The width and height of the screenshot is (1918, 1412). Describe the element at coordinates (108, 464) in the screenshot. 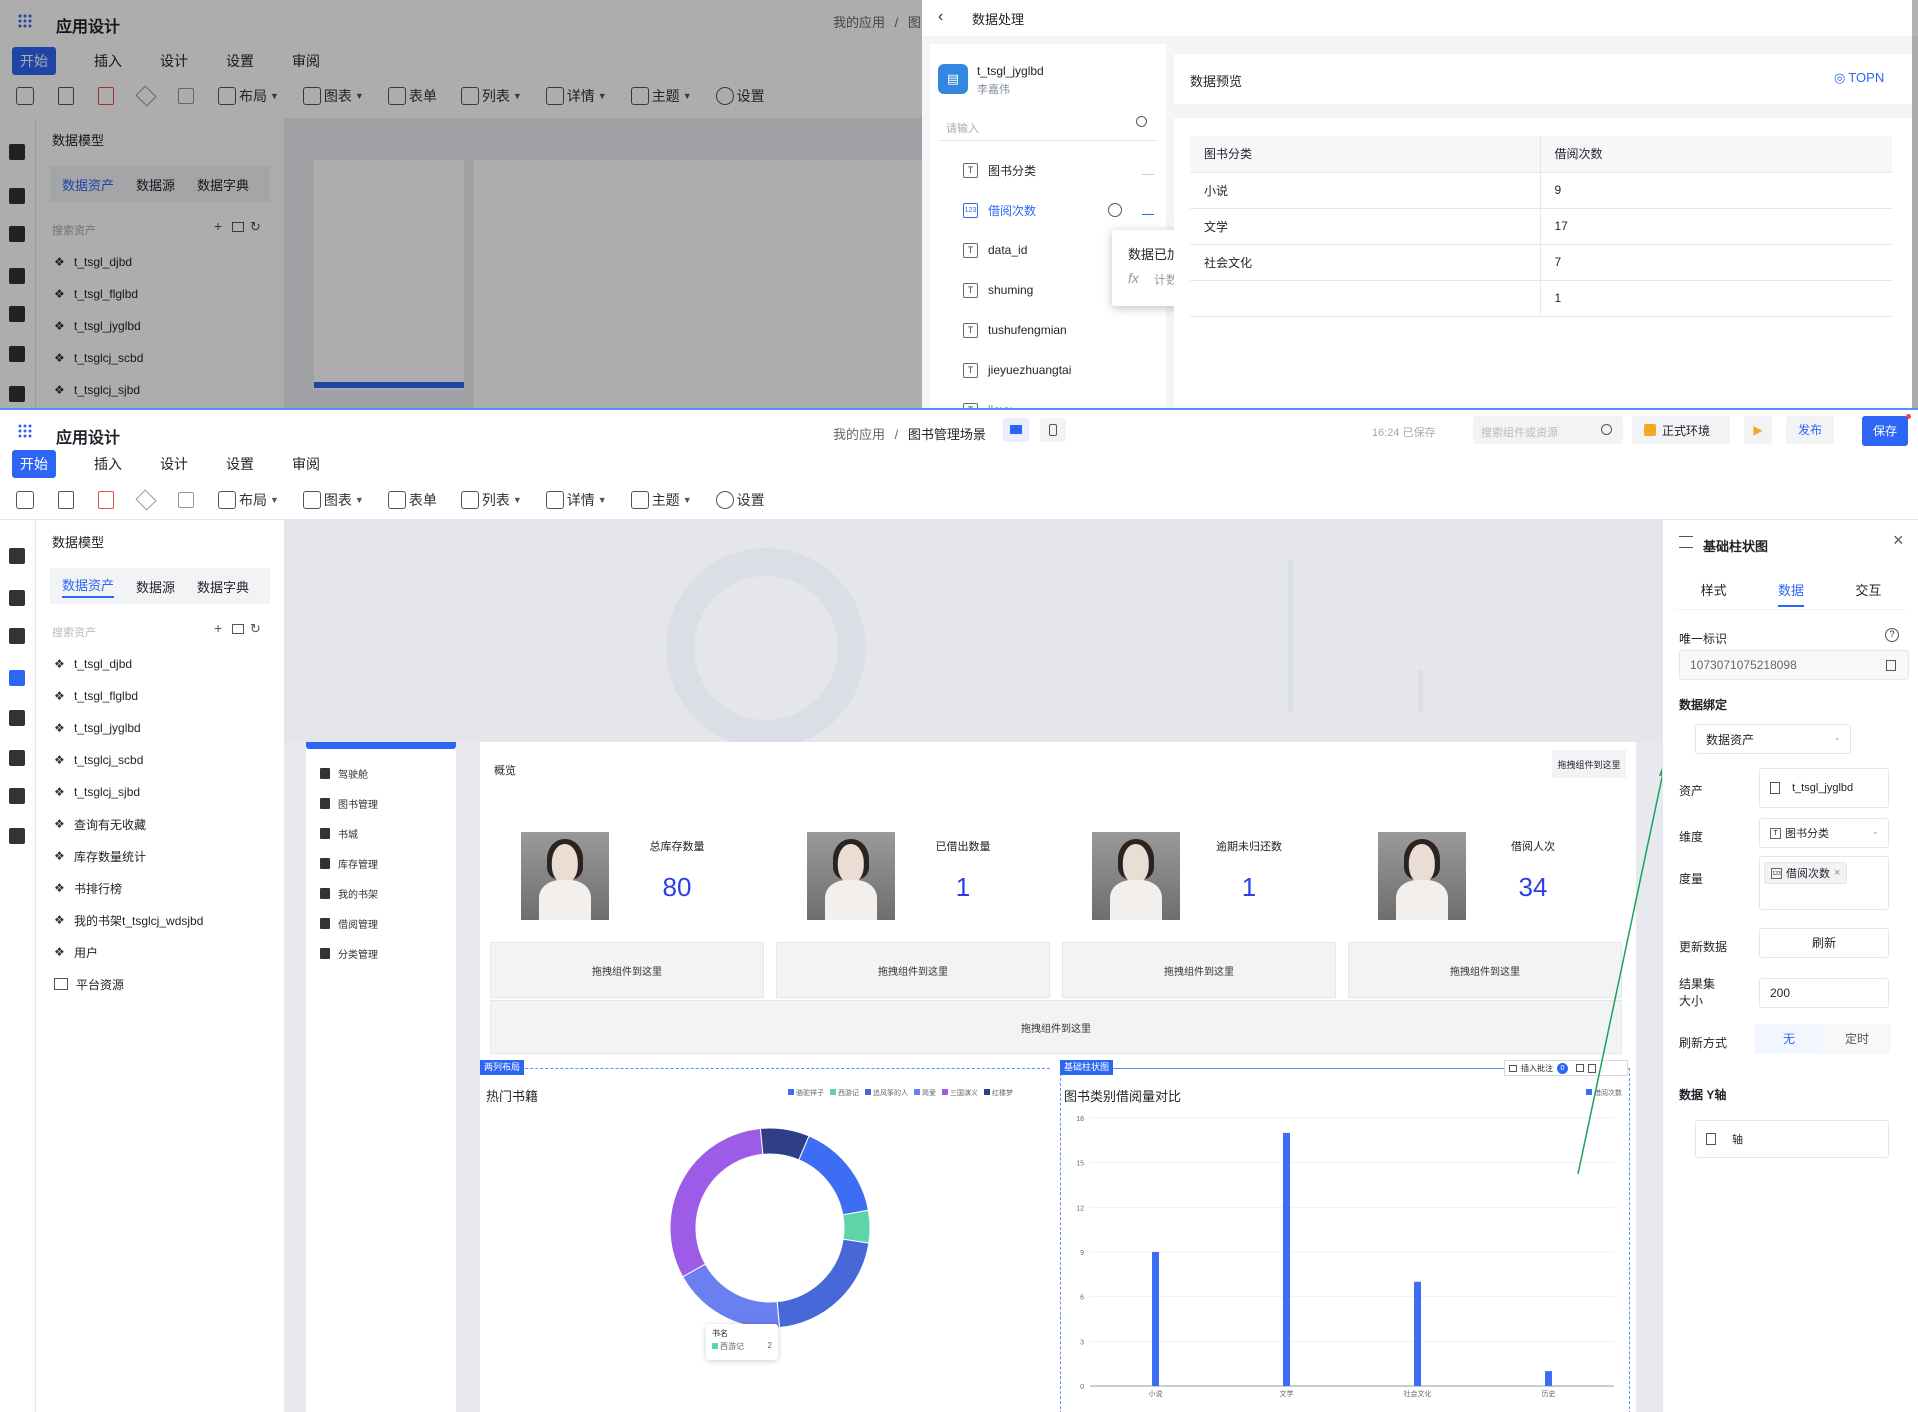

I see `tab-insert: 插入` at that location.